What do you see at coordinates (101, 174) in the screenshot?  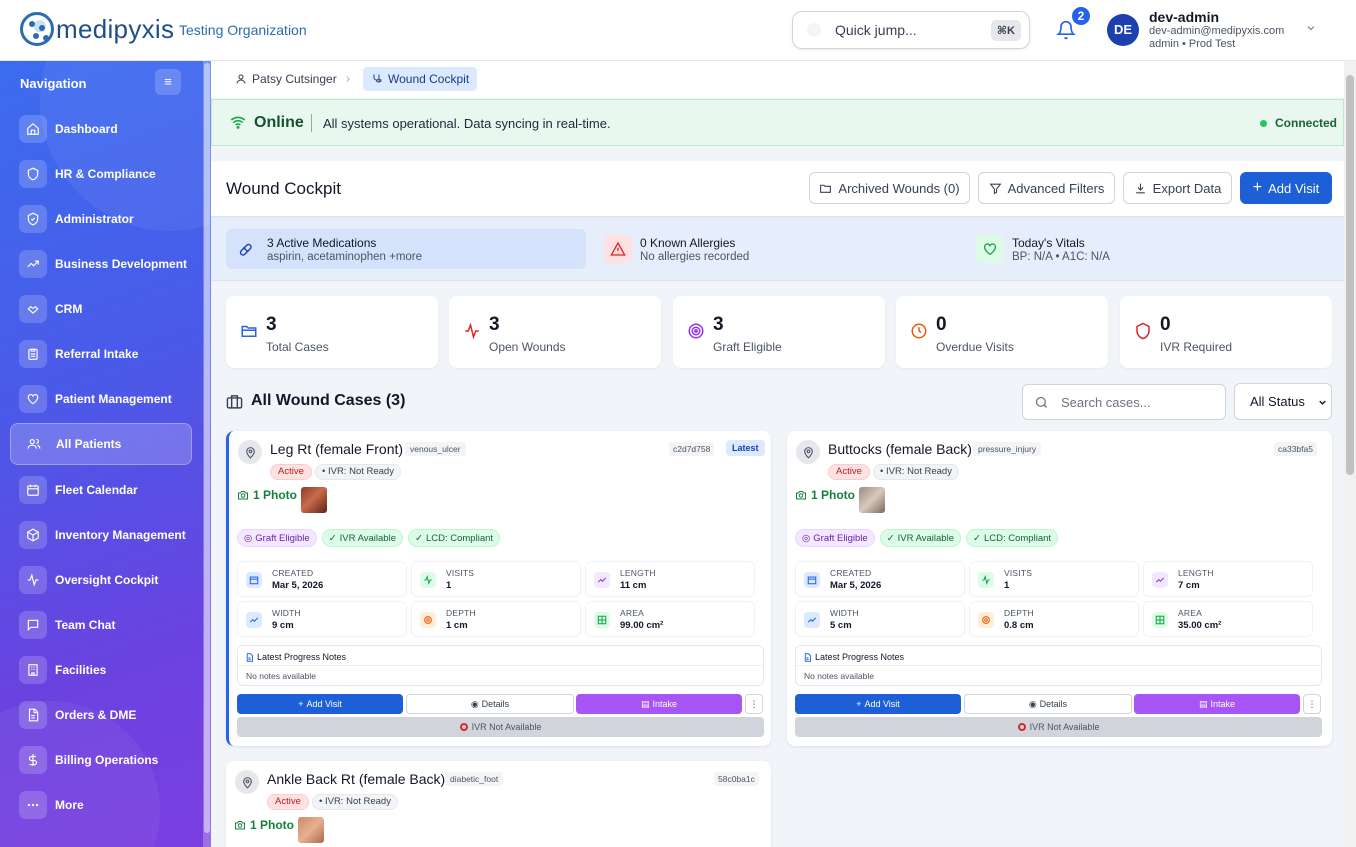 I see `sidebar-item-hr-compliance: HR & Compliance` at bounding box center [101, 174].